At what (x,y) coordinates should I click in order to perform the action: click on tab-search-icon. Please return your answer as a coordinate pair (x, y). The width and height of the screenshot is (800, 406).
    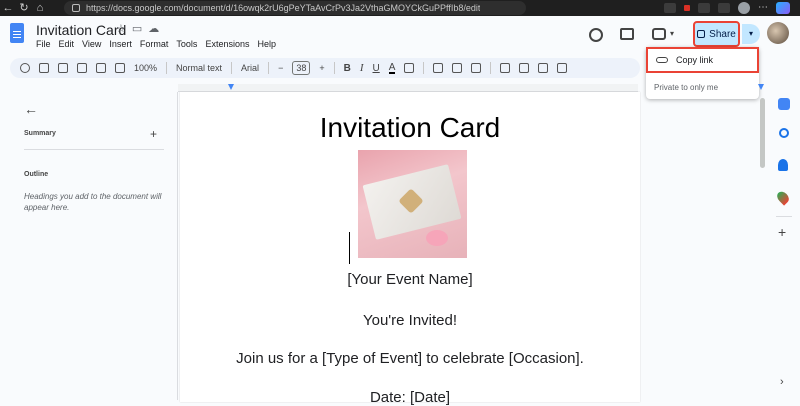
    Looking at the image, I should click on (724, 8).